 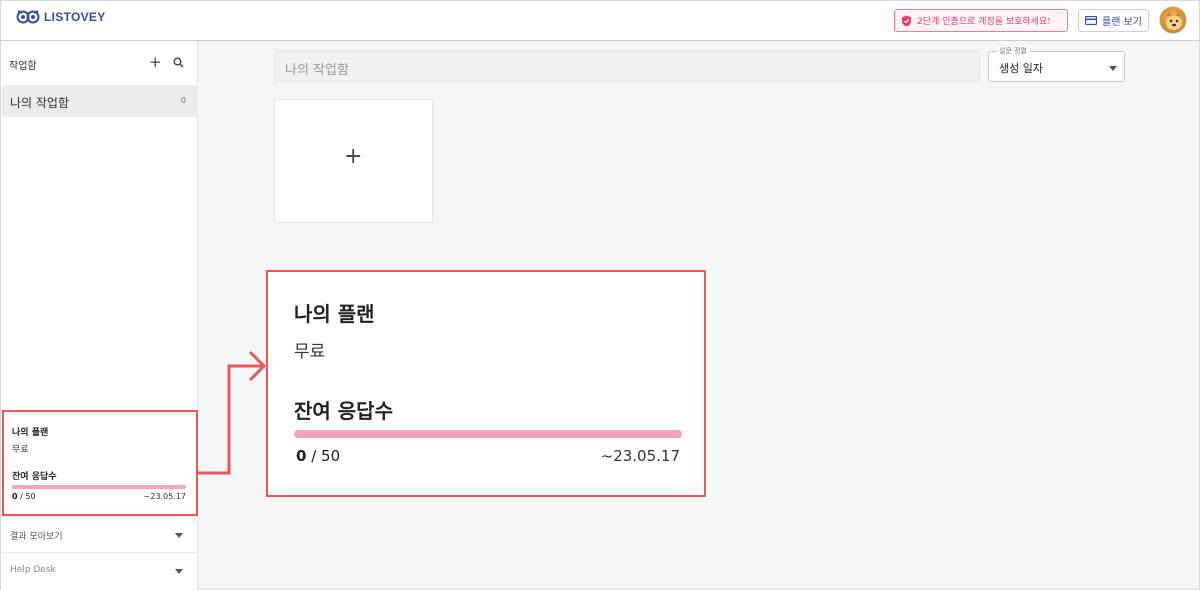 I want to click on card-icon, so click(x=1091, y=20).